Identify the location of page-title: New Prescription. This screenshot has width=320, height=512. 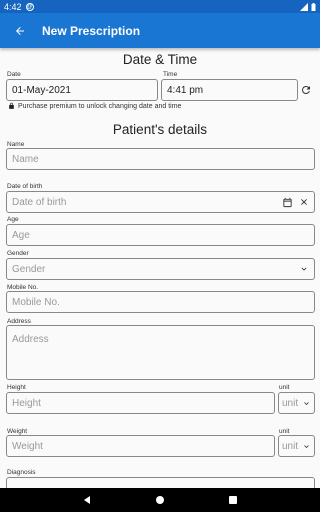
(91, 30).